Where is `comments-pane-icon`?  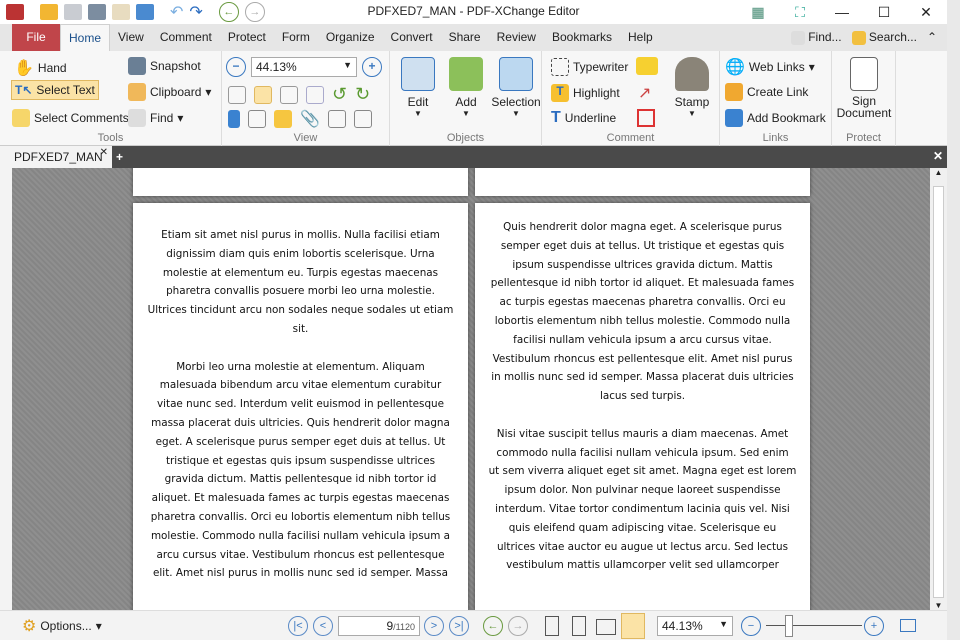
comments-pane-icon is located at coordinates (283, 119).